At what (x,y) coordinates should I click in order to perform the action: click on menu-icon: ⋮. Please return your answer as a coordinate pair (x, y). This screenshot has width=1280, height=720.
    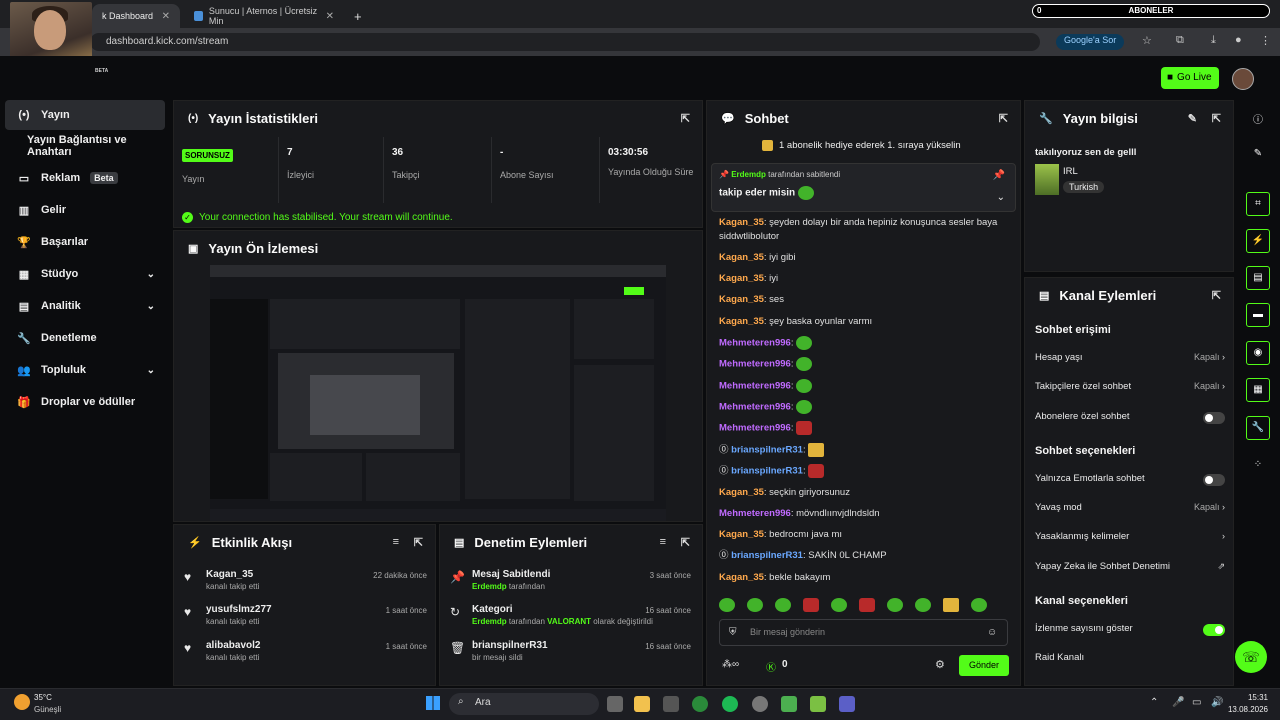
    Looking at the image, I should click on (1265, 40).